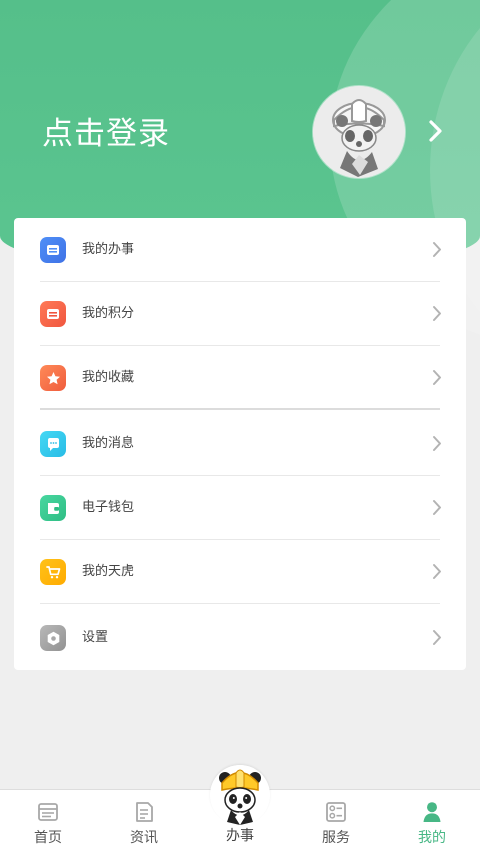 This screenshot has height=853, width=480. I want to click on menu-label: 我的收藏, so click(108, 377).